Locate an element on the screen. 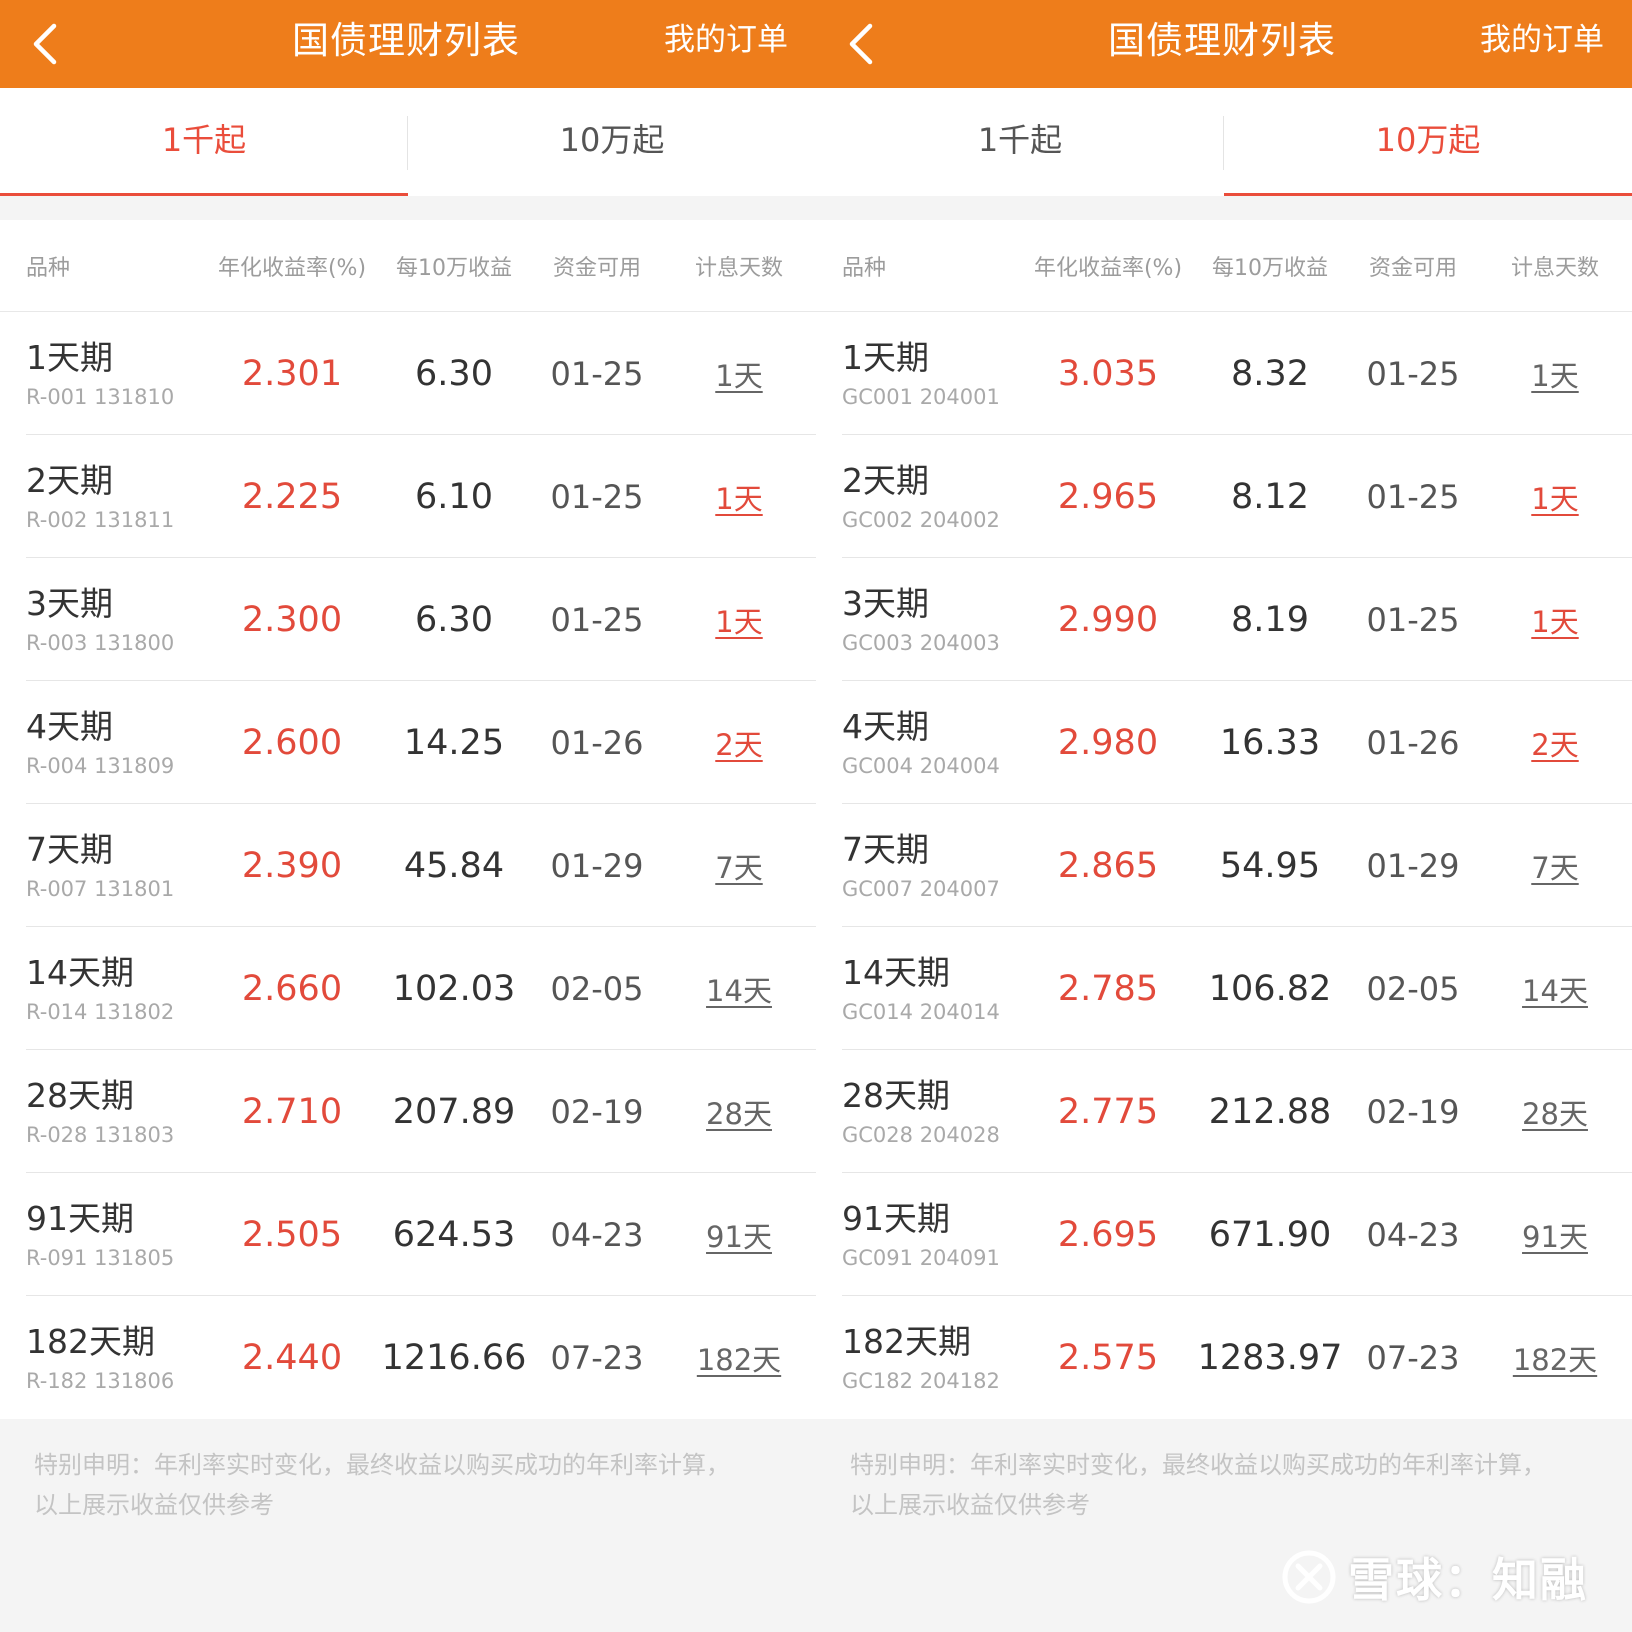 This screenshot has width=1632, height=1632. earnings-per-100k: 54.95 is located at coordinates (1270, 865).